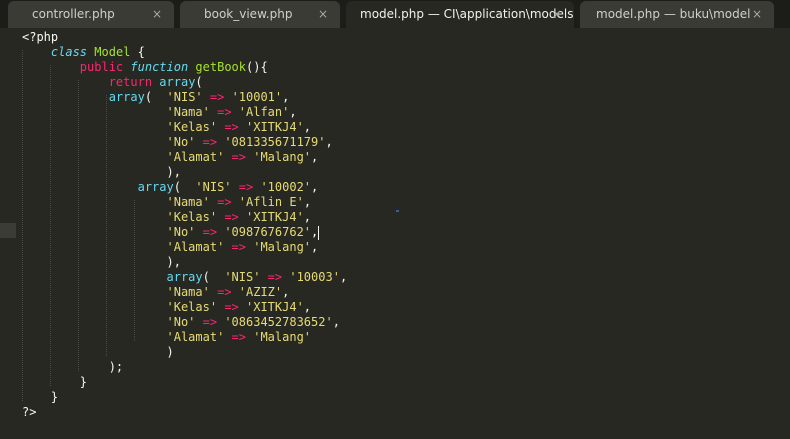 This screenshot has height=439, width=790. What do you see at coordinates (130, 82) in the screenshot?
I see `return-keyword: return` at bounding box center [130, 82].